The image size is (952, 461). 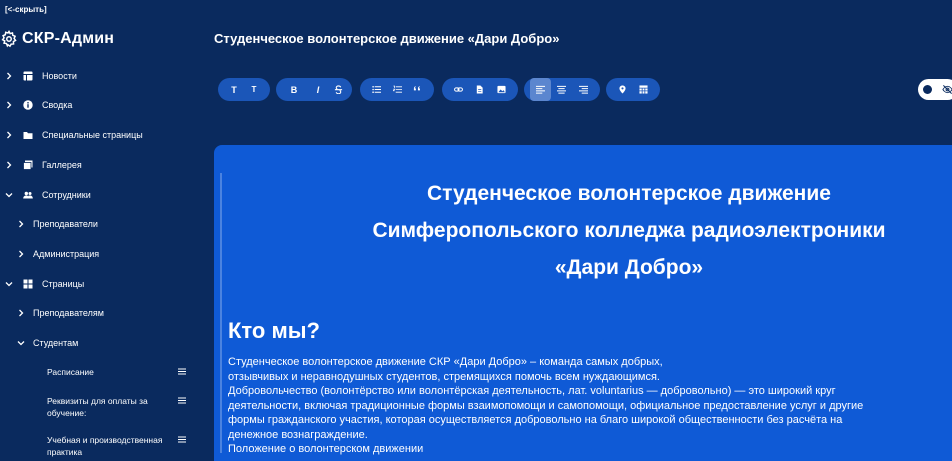 I want to click on sidebar-item-news: Новости, so click(x=41, y=76).